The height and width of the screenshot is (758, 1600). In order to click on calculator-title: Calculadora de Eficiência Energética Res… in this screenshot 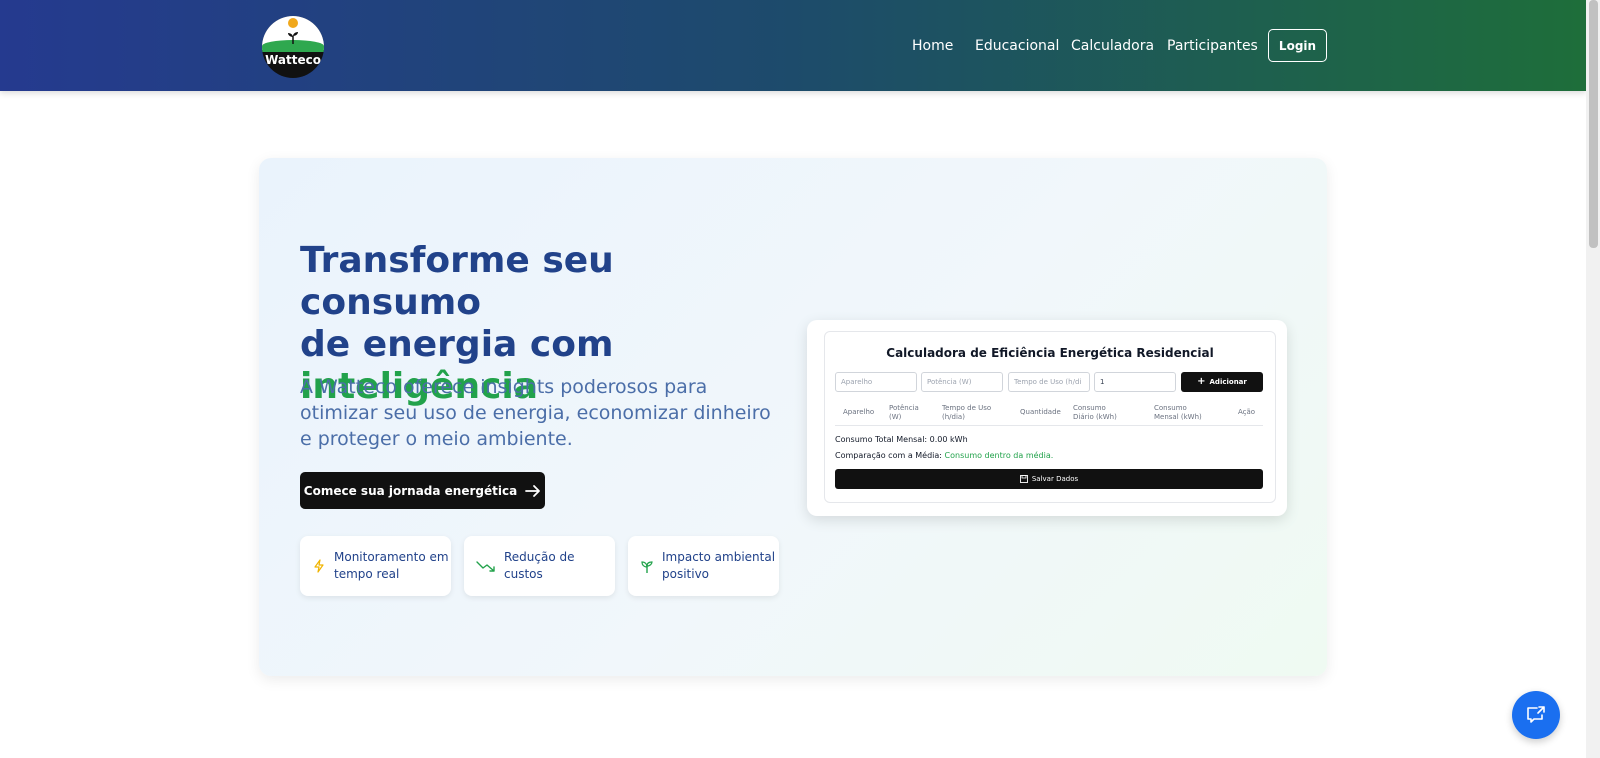, I will do `click(1050, 353)`.